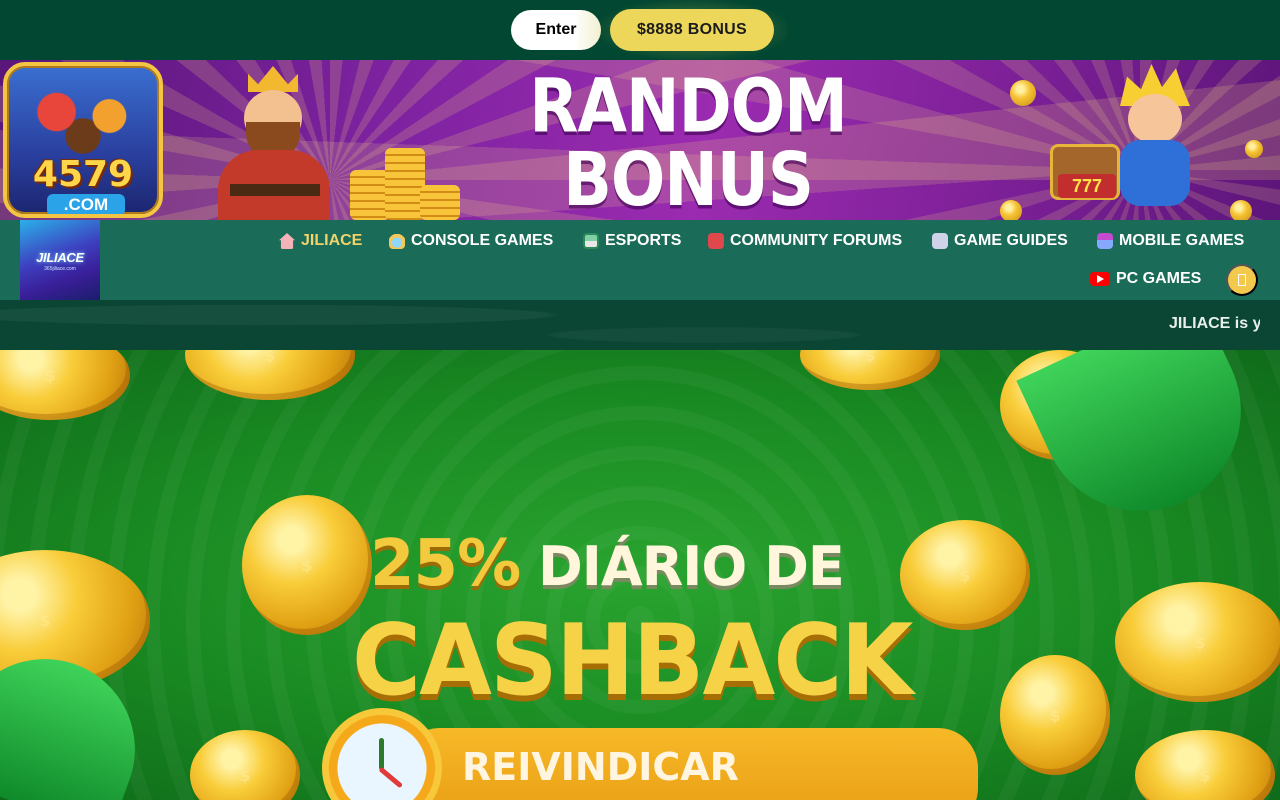  What do you see at coordinates (682, 566) in the screenshot?
I see `banner-line1-rest: DIÁRIO DE` at bounding box center [682, 566].